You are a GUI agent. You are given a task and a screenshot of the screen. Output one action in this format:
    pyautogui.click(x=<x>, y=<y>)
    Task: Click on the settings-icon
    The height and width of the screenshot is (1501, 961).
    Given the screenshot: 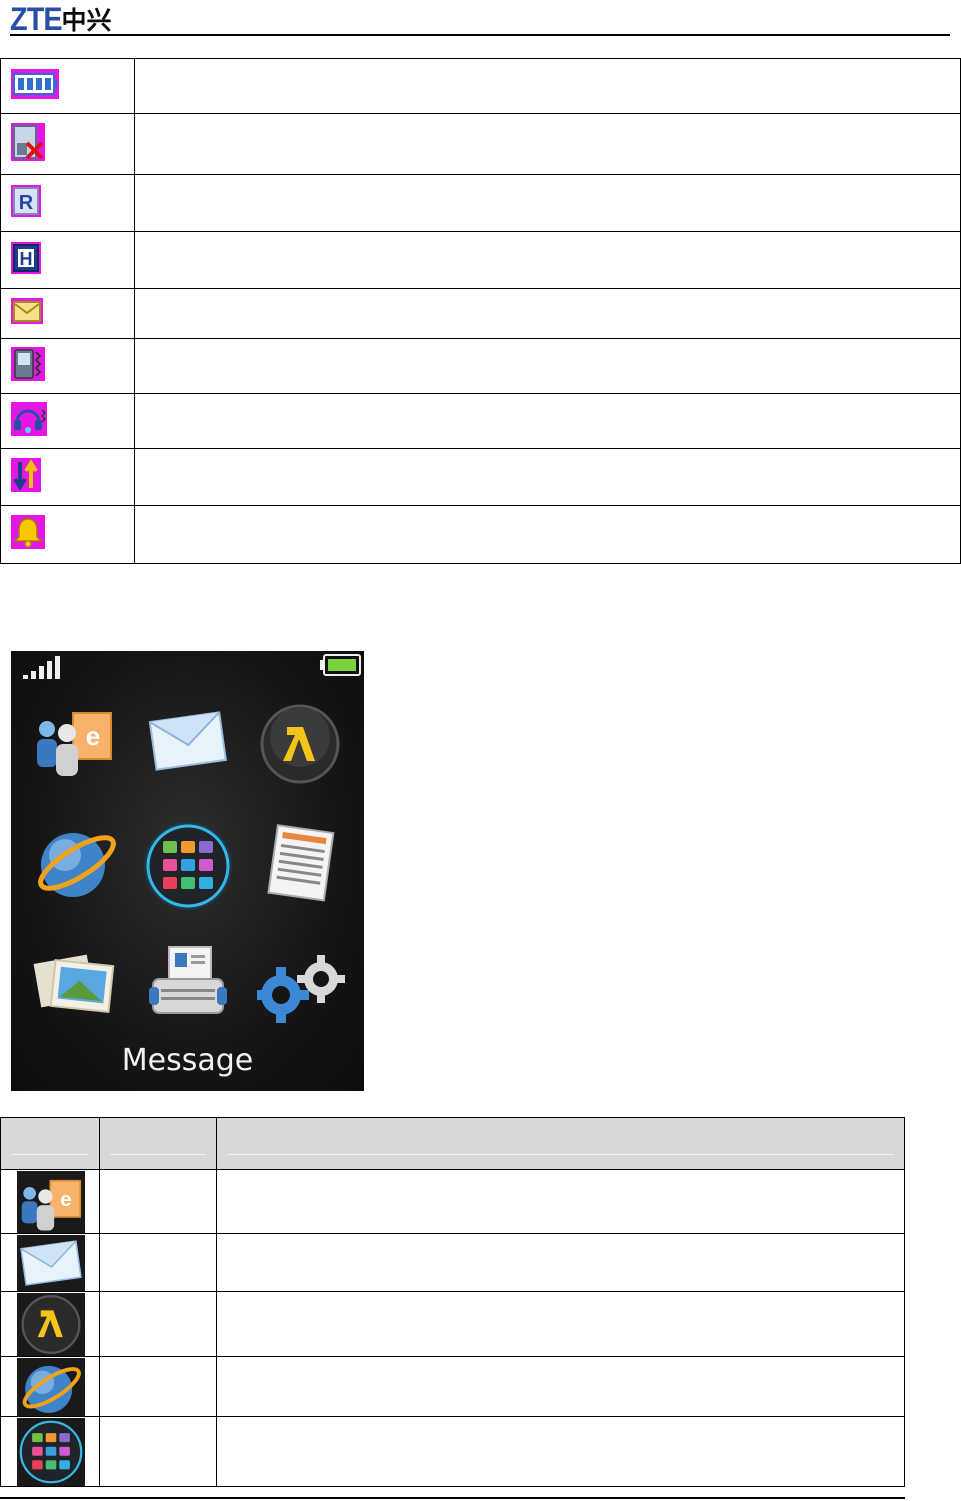 What is the action you would take?
    pyautogui.click(x=299, y=986)
    